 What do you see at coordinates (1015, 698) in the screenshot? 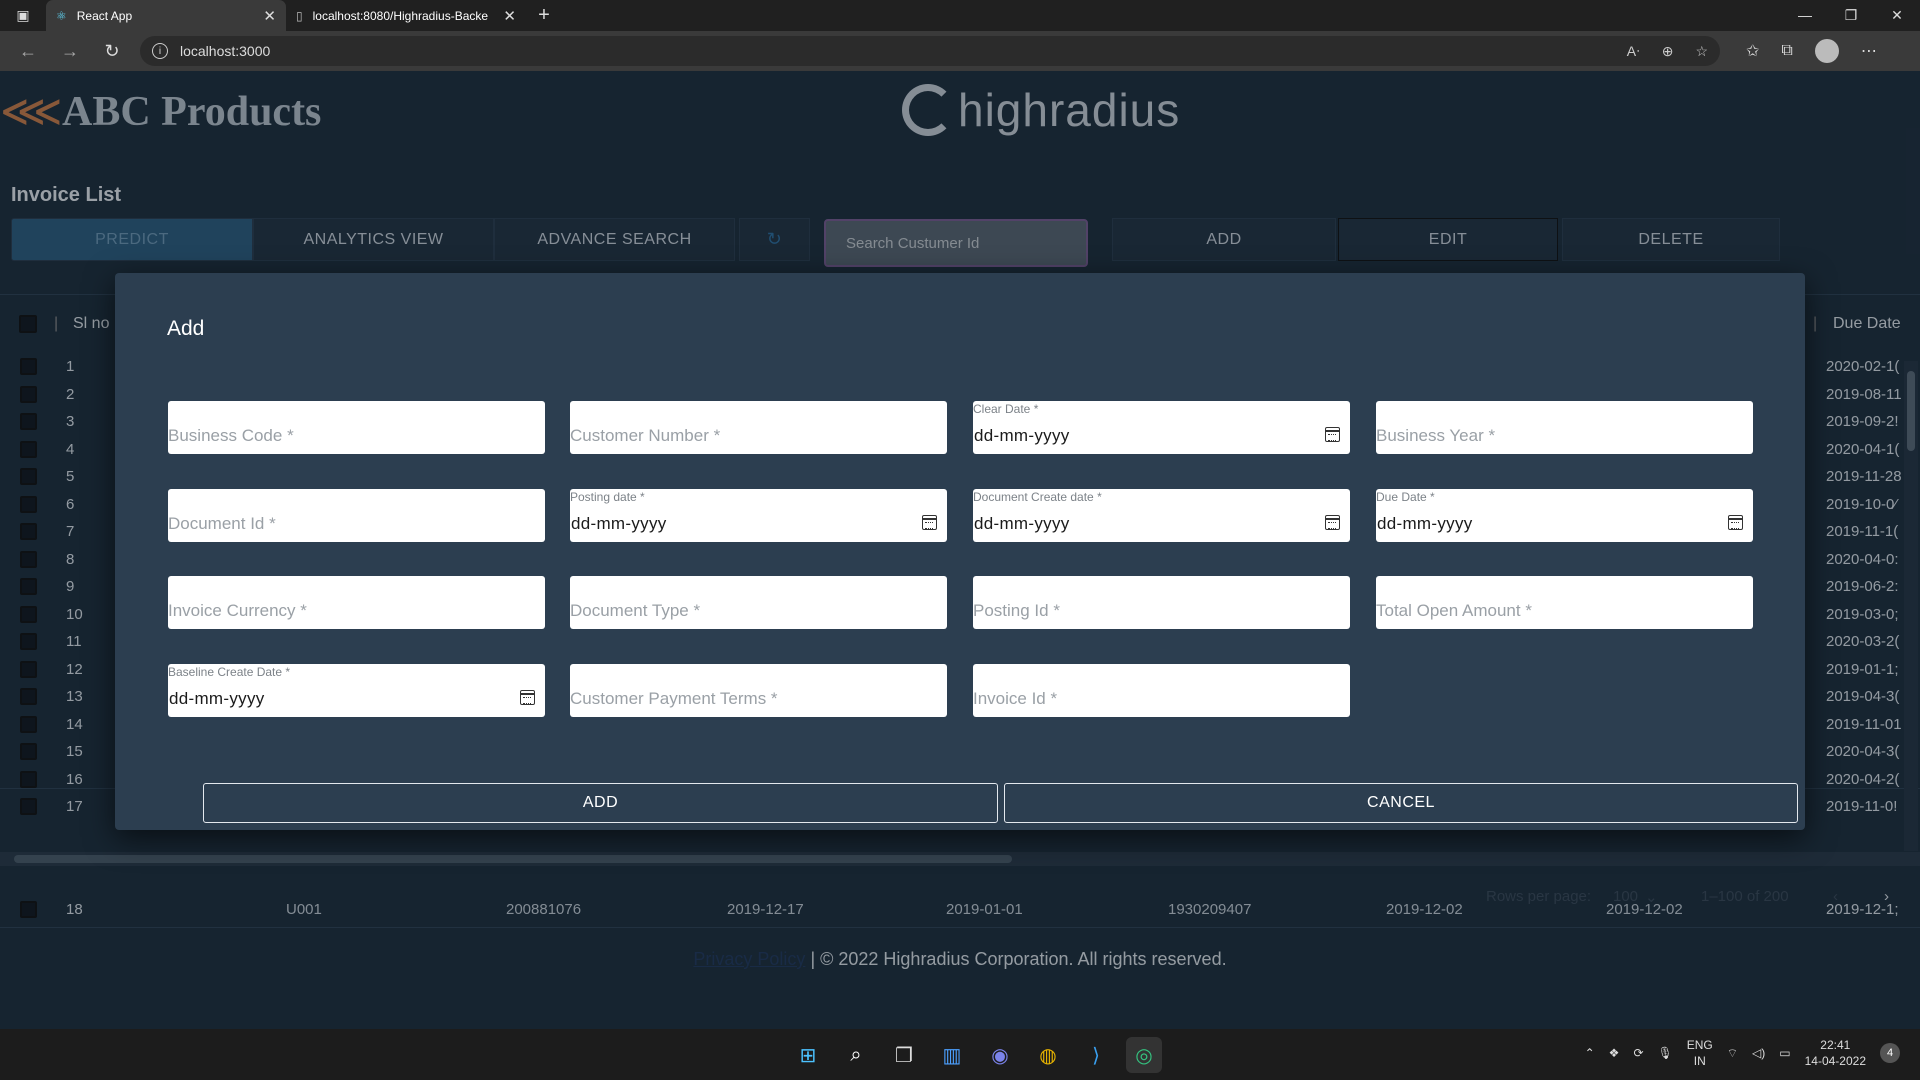
I see `invoice-id-placeholder: Invoice Id *` at bounding box center [1015, 698].